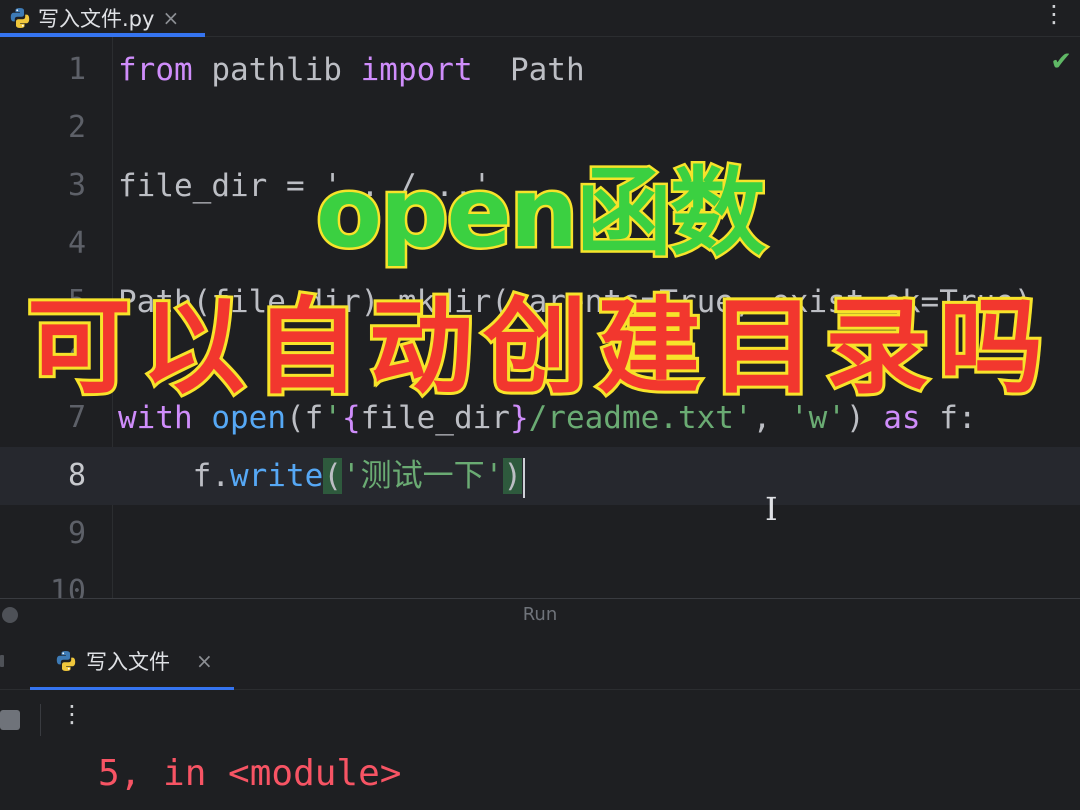  I want to click on tab-label: 写入文件.py, so click(96, 19).